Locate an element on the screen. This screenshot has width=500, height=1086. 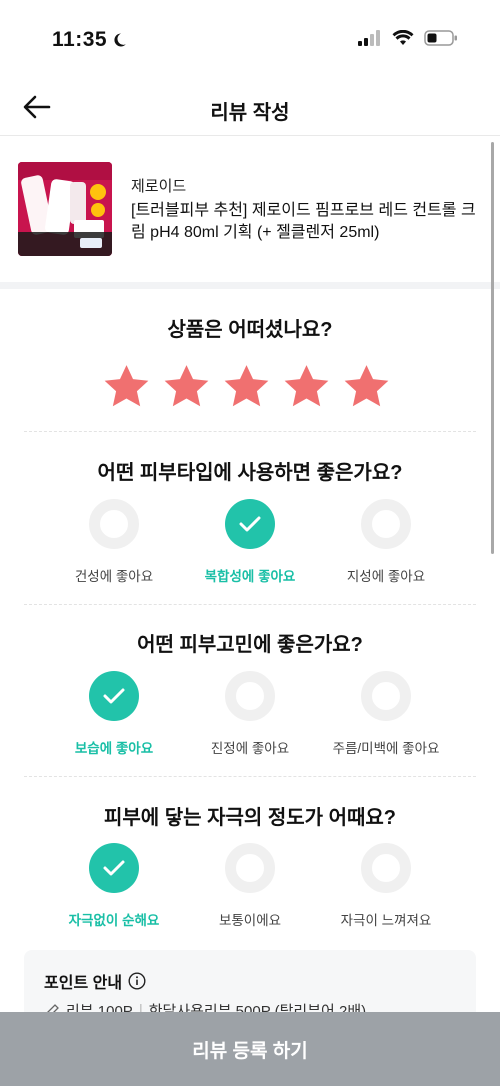
option-button: 자극이 느껴져요 is located at coordinates (386, 886).